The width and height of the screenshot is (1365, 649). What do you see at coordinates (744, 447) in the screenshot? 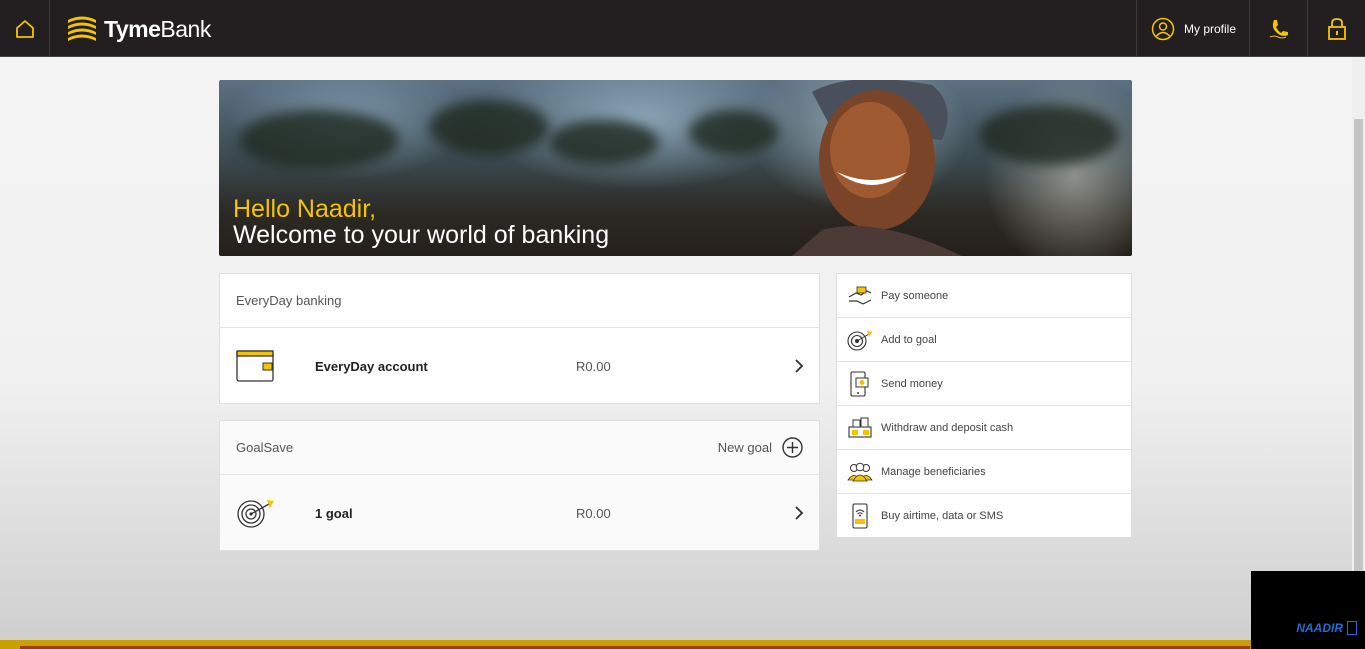
I see `new-goal-label: New goal` at bounding box center [744, 447].